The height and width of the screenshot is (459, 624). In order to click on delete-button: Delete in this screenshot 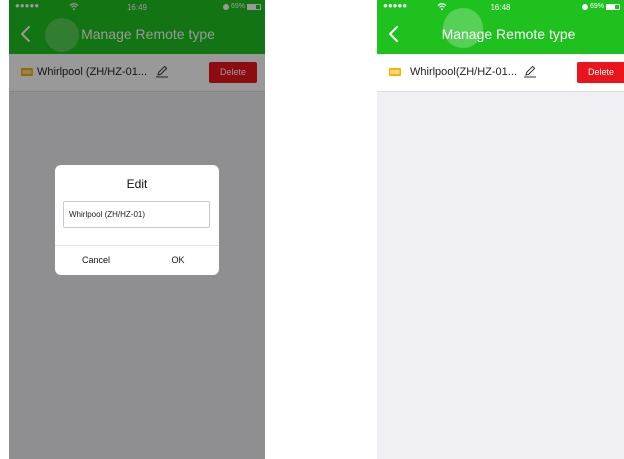, I will do `click(600, 72)`.